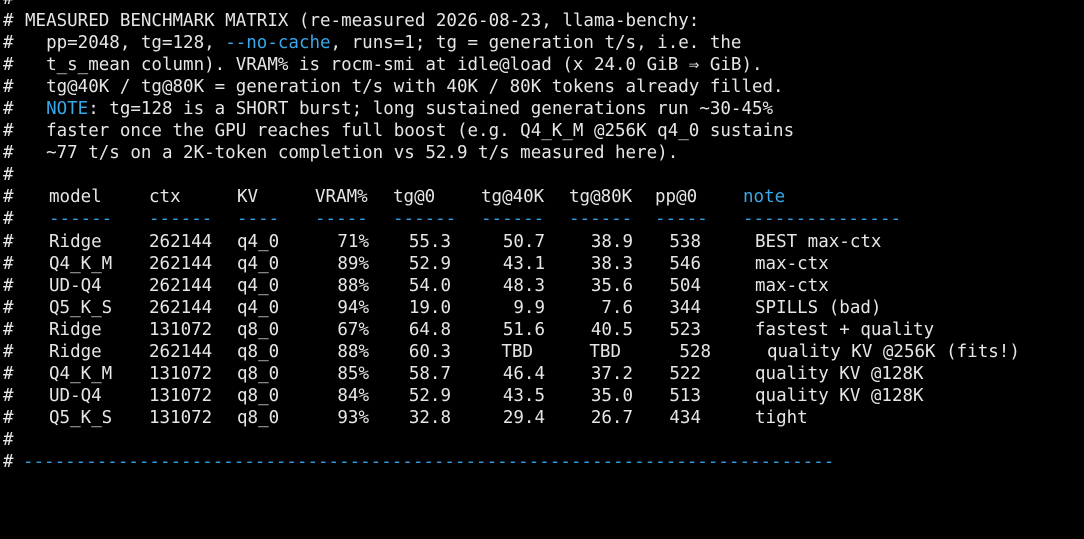 The height and width of the screenshot is (539, 1084). Describe the element at coordinates (676, 197) in the screenshot. I see `column-header-pp-0: pp@0` at that location.